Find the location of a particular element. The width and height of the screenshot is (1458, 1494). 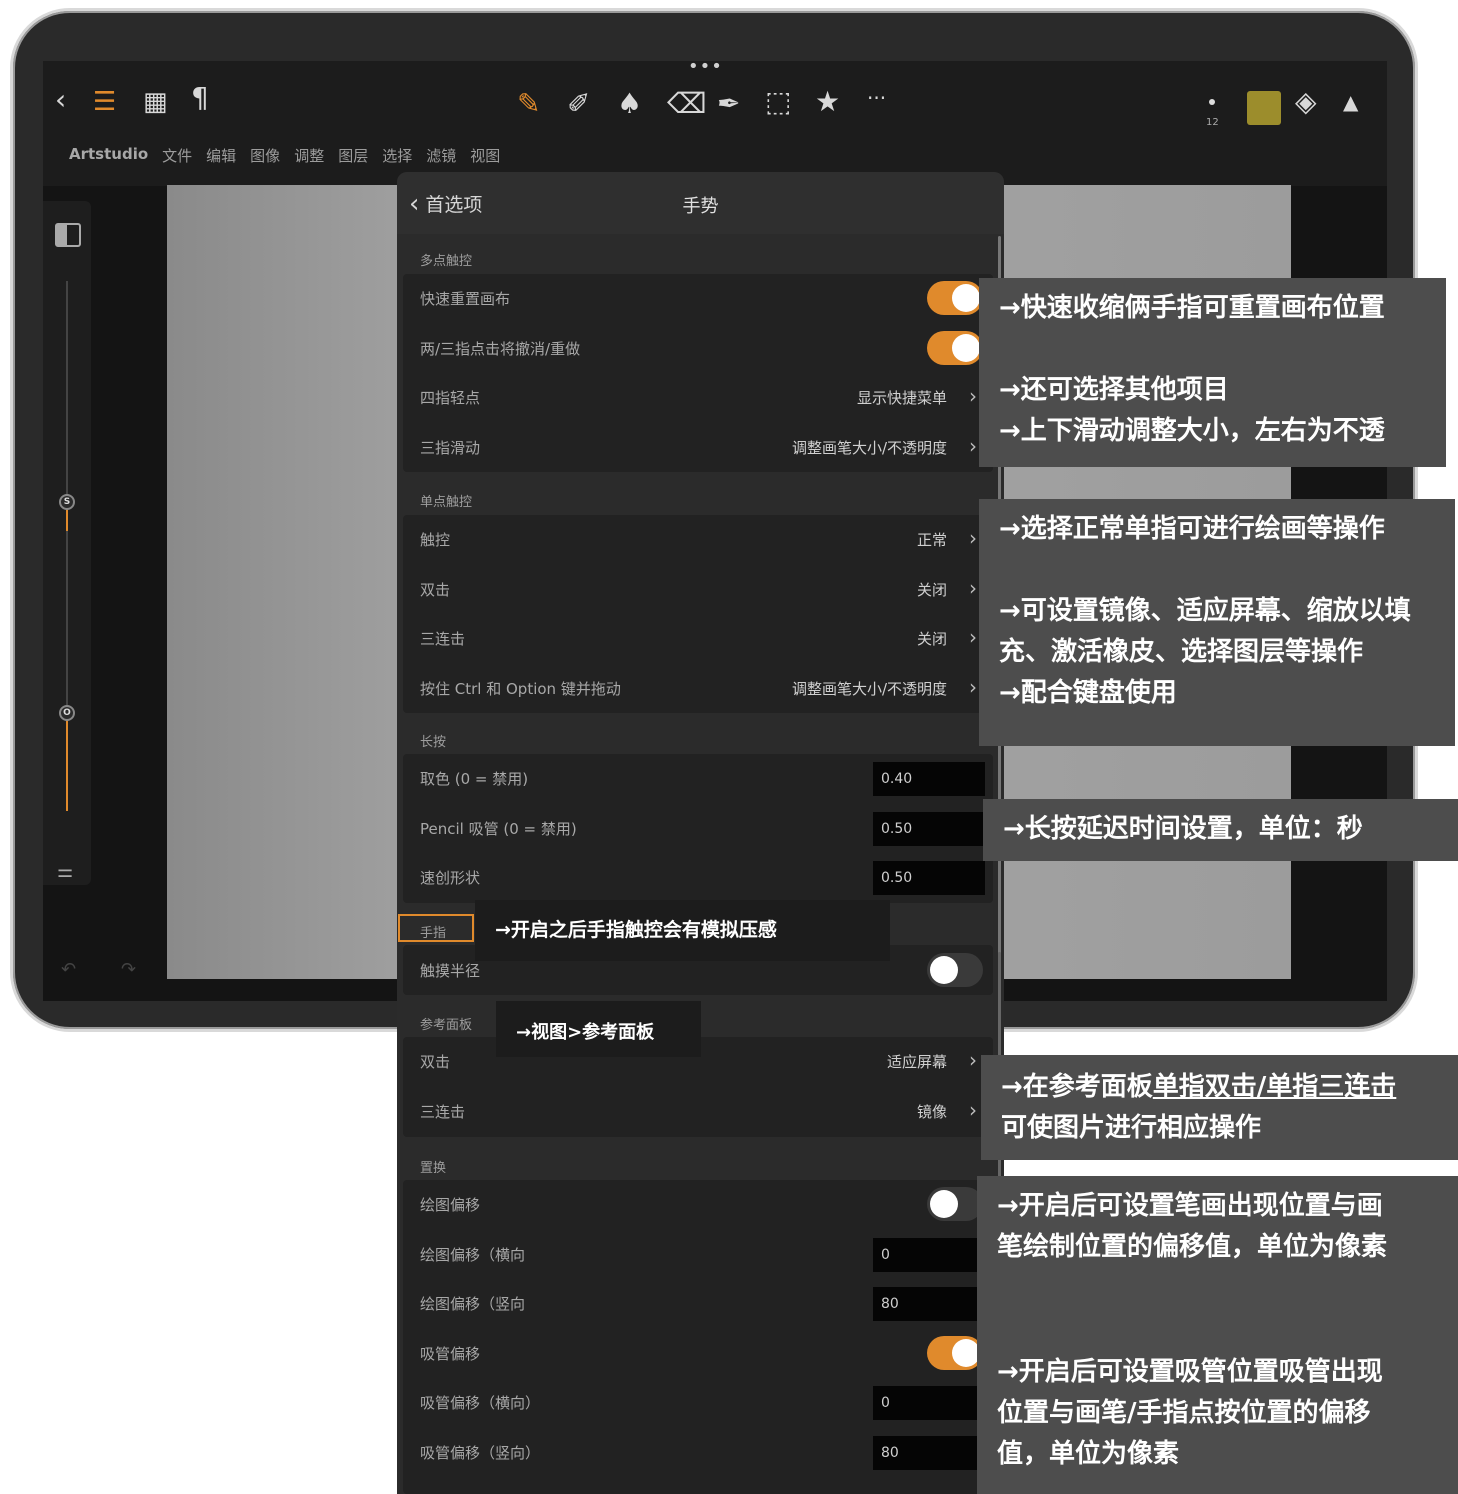

draw-offset-y-input: 80 is located at coordinates (929, 1304).